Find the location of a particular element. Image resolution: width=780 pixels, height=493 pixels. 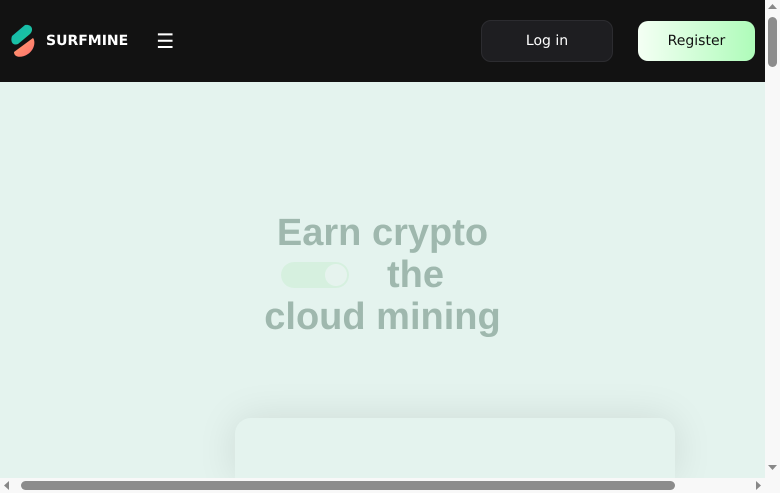

register-button: Register is located at coordinates (696, 41).